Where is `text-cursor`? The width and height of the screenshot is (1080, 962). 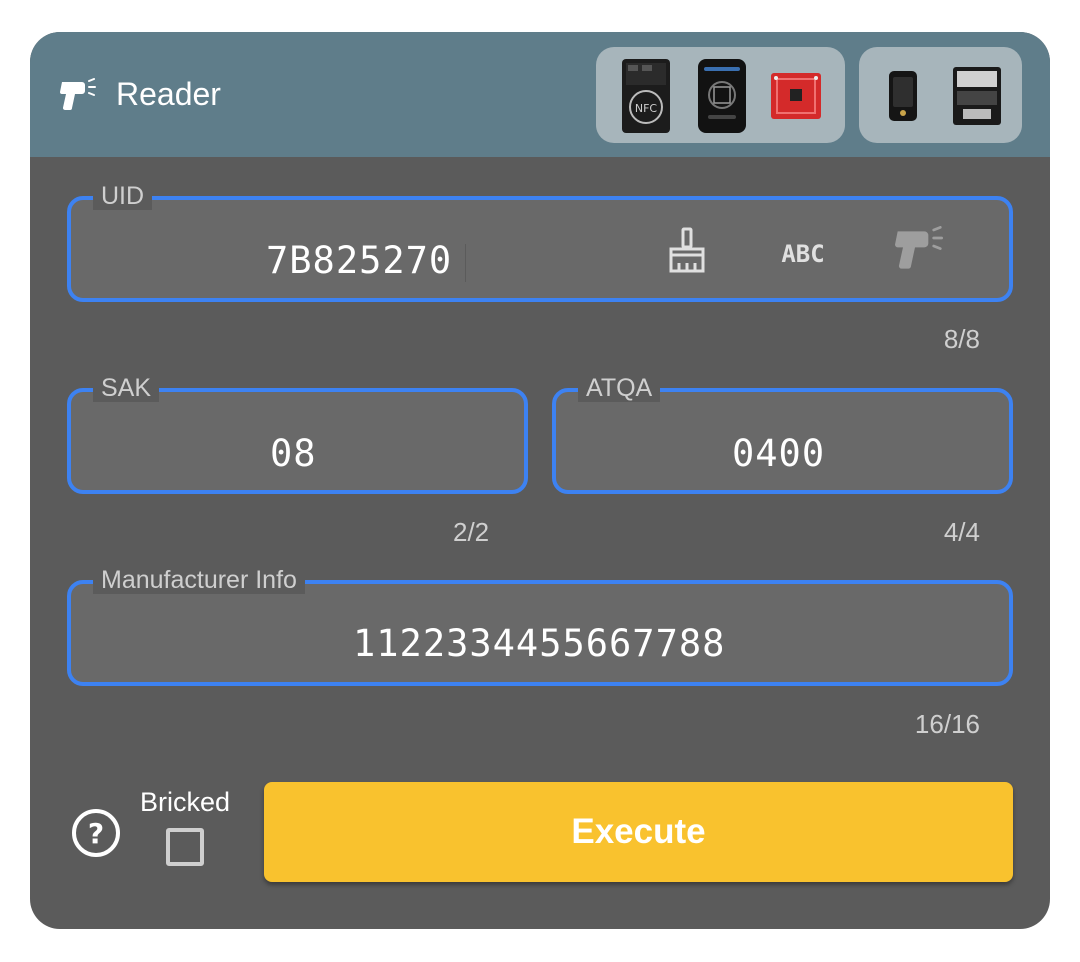 text-cursor is located at coordinates (465, 263).